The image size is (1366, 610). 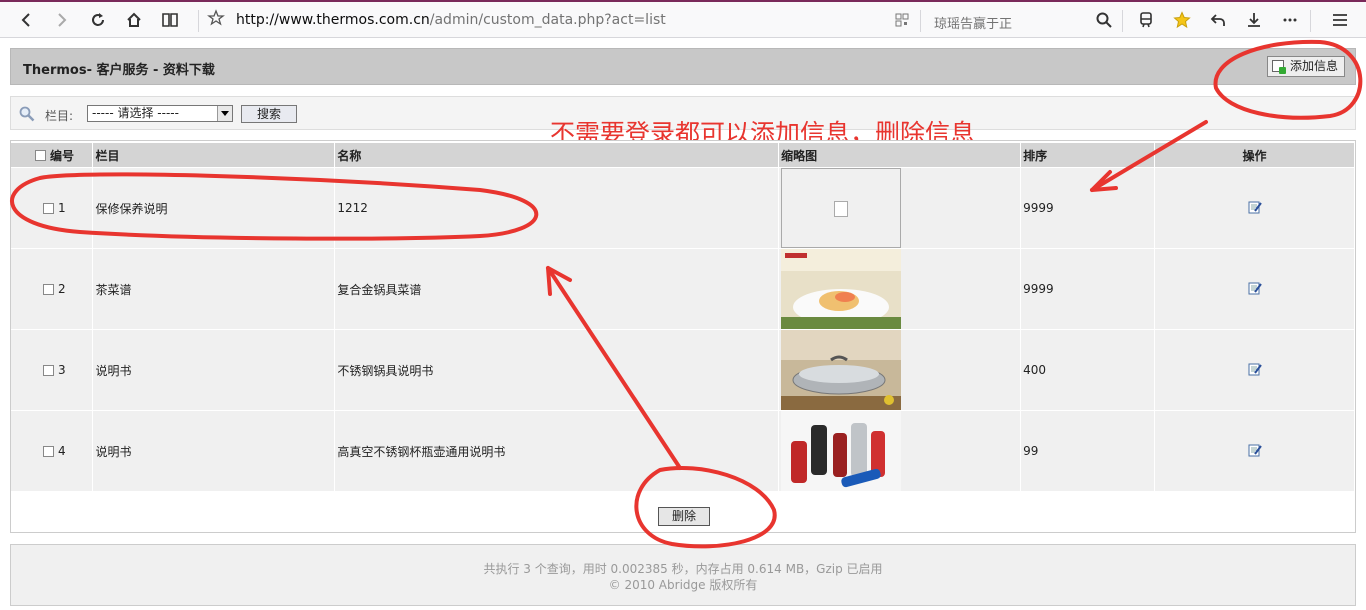 What do you see at coordinates (135, 113) in the screenshot?
I see `category-select-value: ----- 请选择 -----` at bounding box center [135, 113].